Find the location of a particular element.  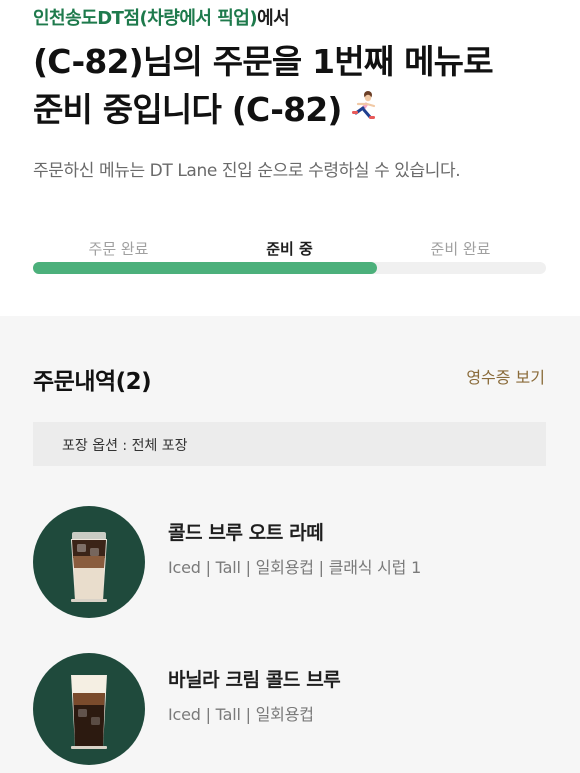

progress-bar-fill is located at coordinates (205, 268).